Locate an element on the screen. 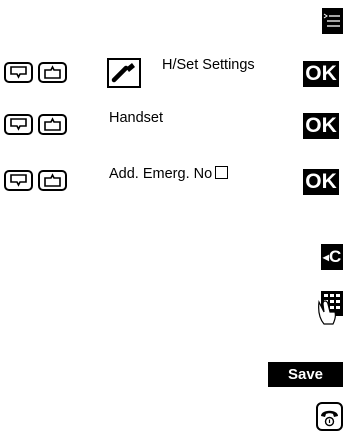 Image resolution: width=343 pixels, height=434 pixels. on-hook-phone-icon is located at coordinates (329, 418).